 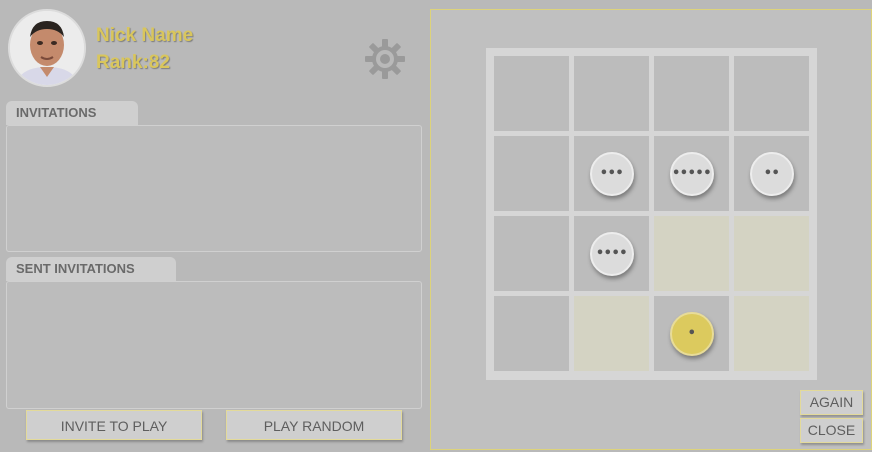 I want to click on play-random-button: PLAY RANDOM, so click(x=314, y=425).